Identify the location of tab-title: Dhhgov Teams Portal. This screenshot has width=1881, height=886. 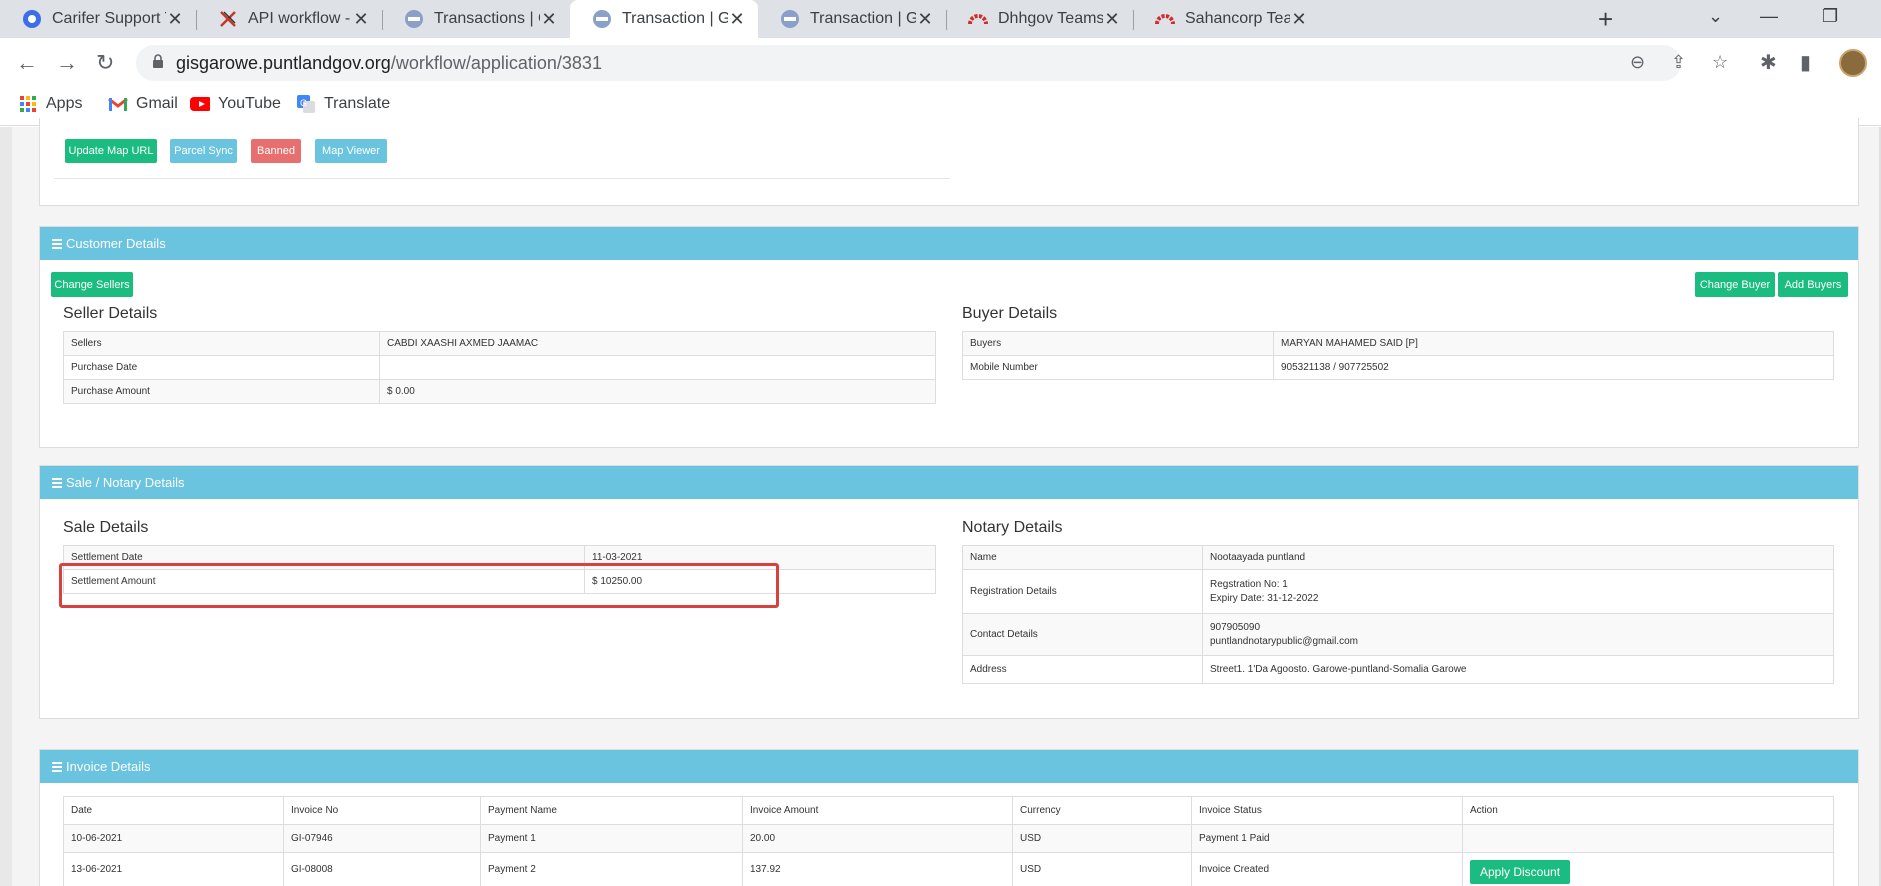
(1050, 18).